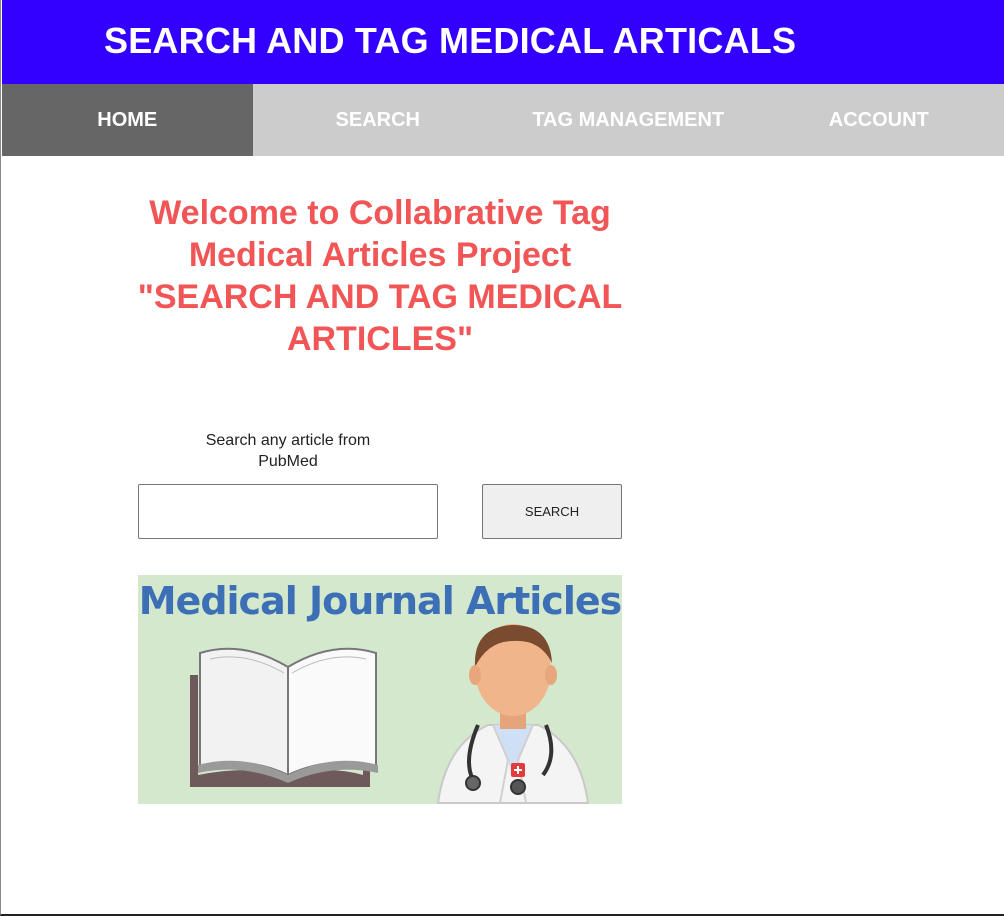 The height and width of the screenshot is (916, 1004). Describe the element at coordinates (288, 511) in the screenshot. I see `search-input` at that location.